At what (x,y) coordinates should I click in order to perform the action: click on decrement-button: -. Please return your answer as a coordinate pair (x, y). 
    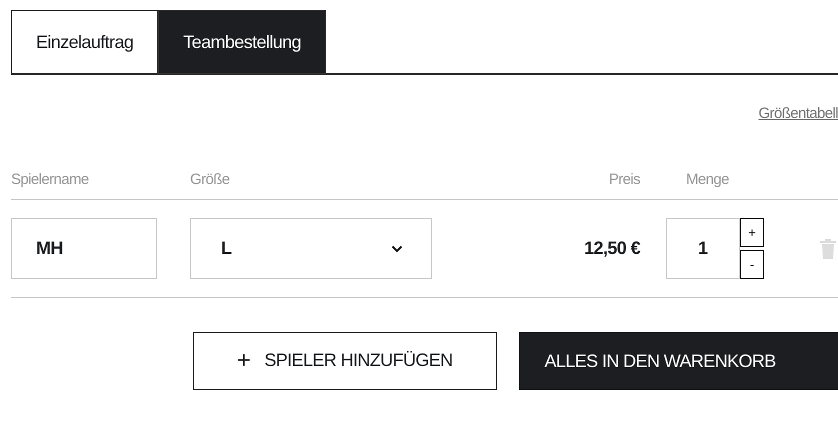
    Looking at the image, I should click on (752, 264).